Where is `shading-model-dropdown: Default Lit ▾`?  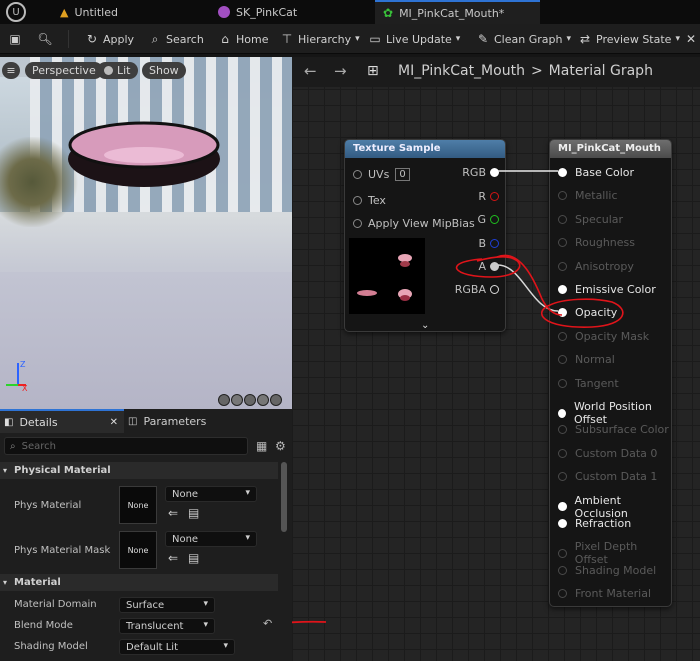
shading-model-dropdown: Default Lit ▾ is located at coordinates (177, 647).